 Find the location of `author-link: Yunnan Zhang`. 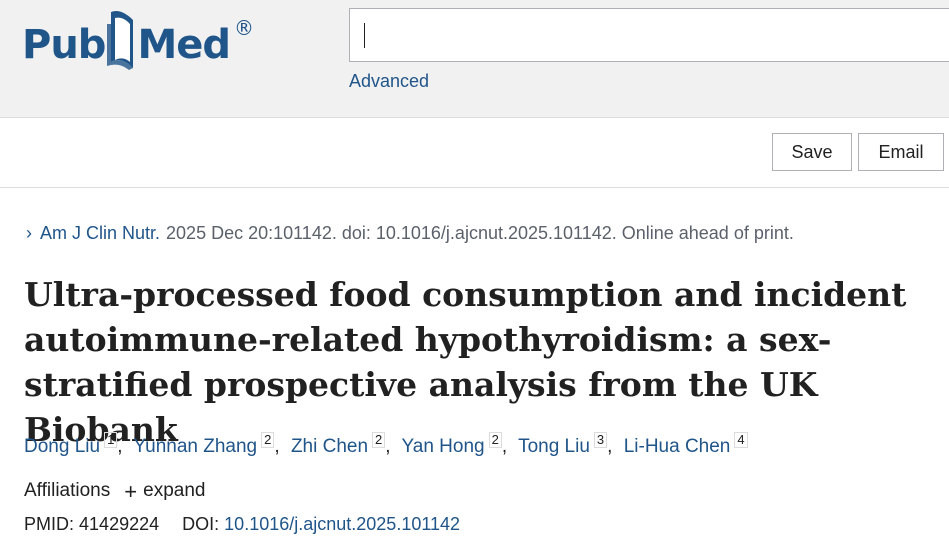

author-link: Yunnan Zhang is located at coordinates (196, 446).